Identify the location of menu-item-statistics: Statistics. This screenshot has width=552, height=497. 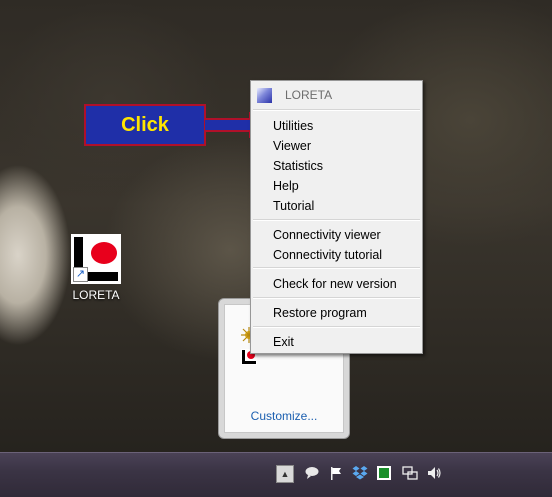
(298, 166).